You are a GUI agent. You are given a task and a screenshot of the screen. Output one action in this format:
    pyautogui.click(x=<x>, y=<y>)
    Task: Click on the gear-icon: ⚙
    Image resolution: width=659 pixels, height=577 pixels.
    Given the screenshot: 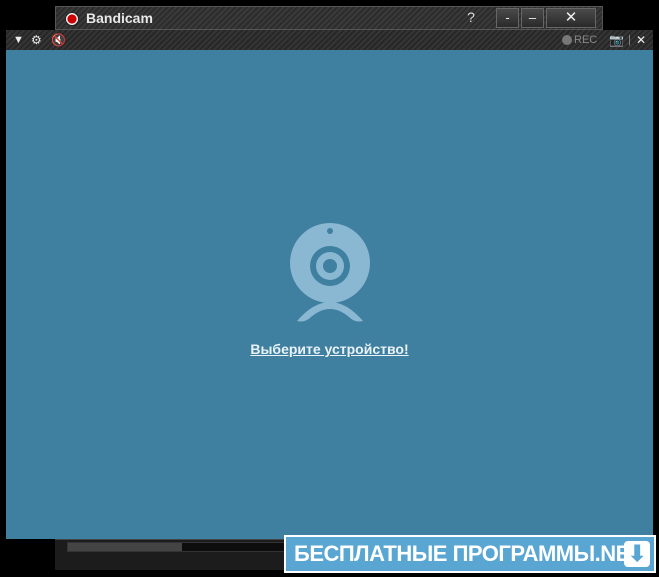 What is the action you would take?
    pyautogui.click(x=36, y=40)
    